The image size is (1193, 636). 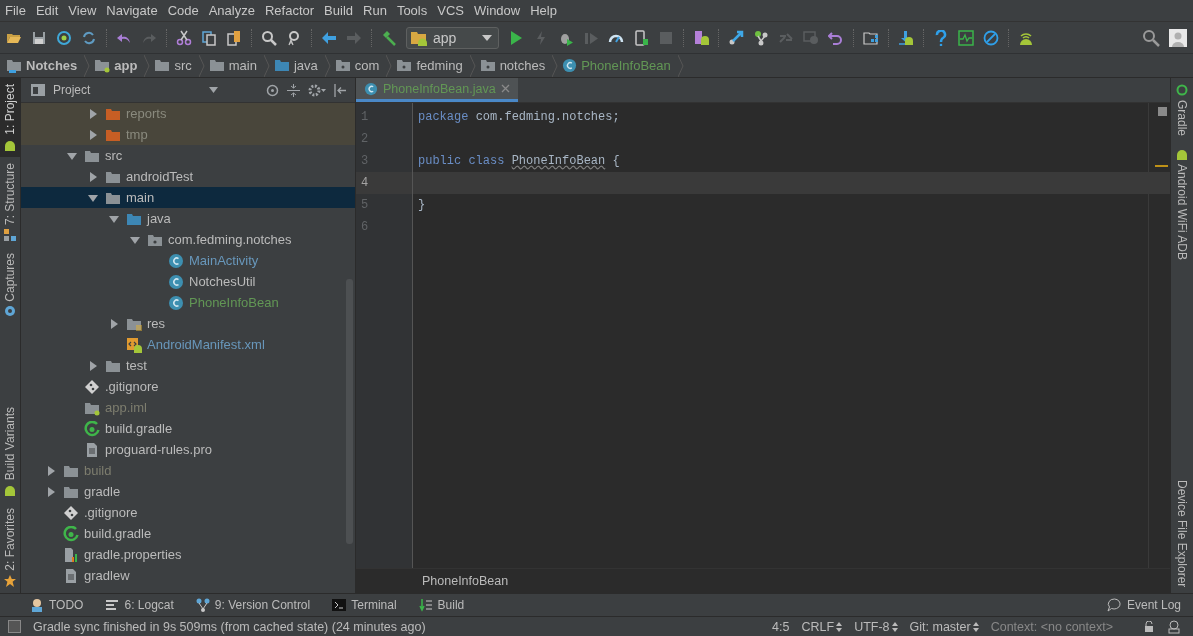 What do you see at coordinates (272, 90) in the screenshot?
I see `target-icon` at bounding box center [272, 90].